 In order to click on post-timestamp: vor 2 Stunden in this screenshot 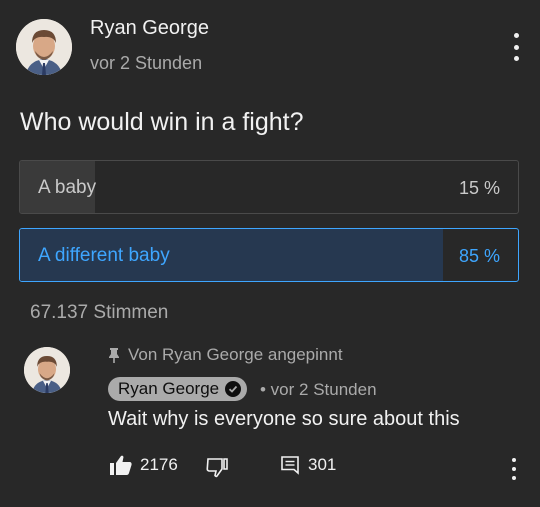, I will do `click(146, 63)`.